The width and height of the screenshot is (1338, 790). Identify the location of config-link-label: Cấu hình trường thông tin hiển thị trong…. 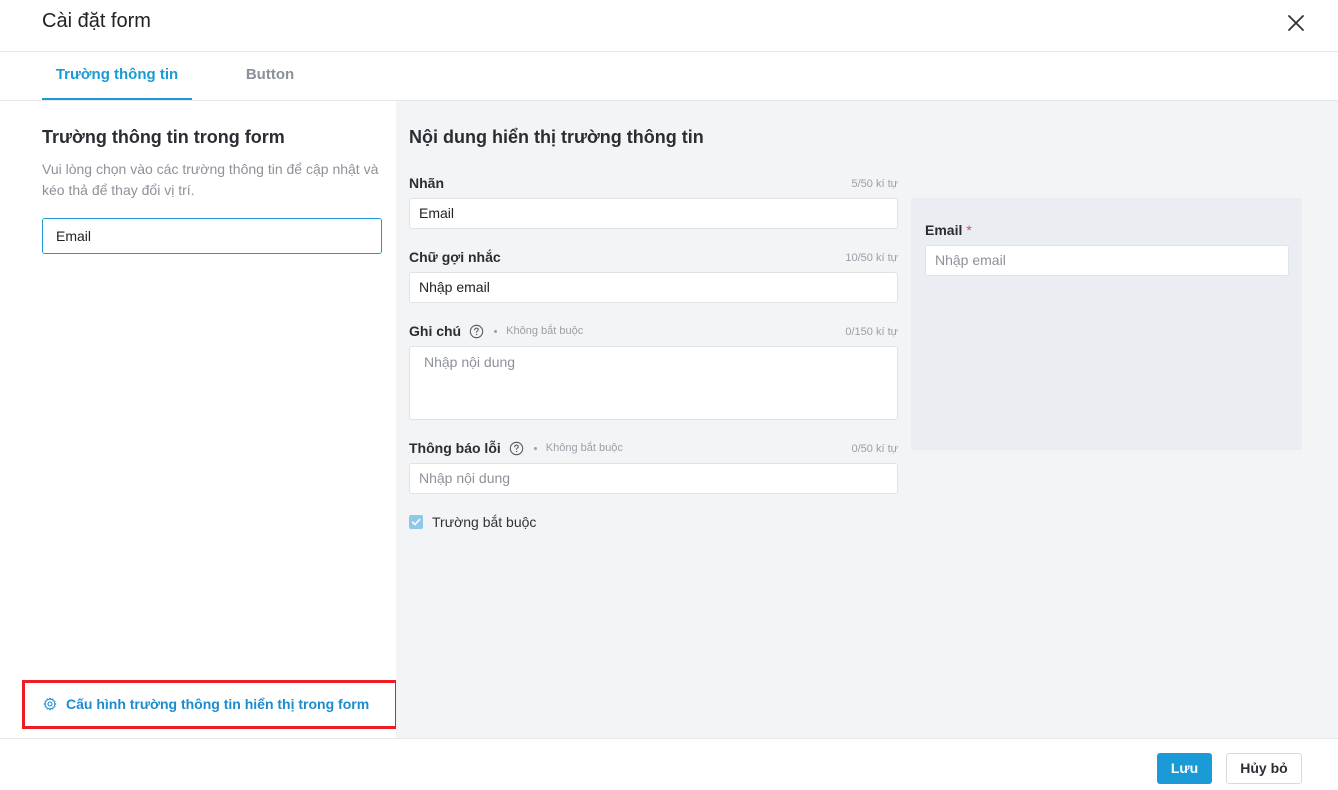
(218, 704).